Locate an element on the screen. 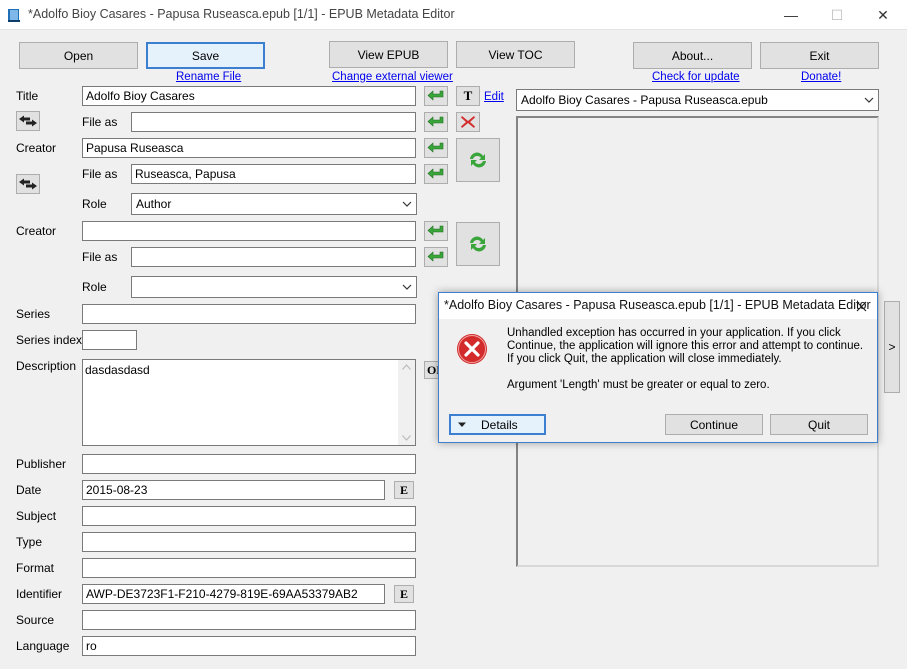 The height and width of the screenshot is (669, 907). close-icon: ✕ is located at coordinates (883, 14).